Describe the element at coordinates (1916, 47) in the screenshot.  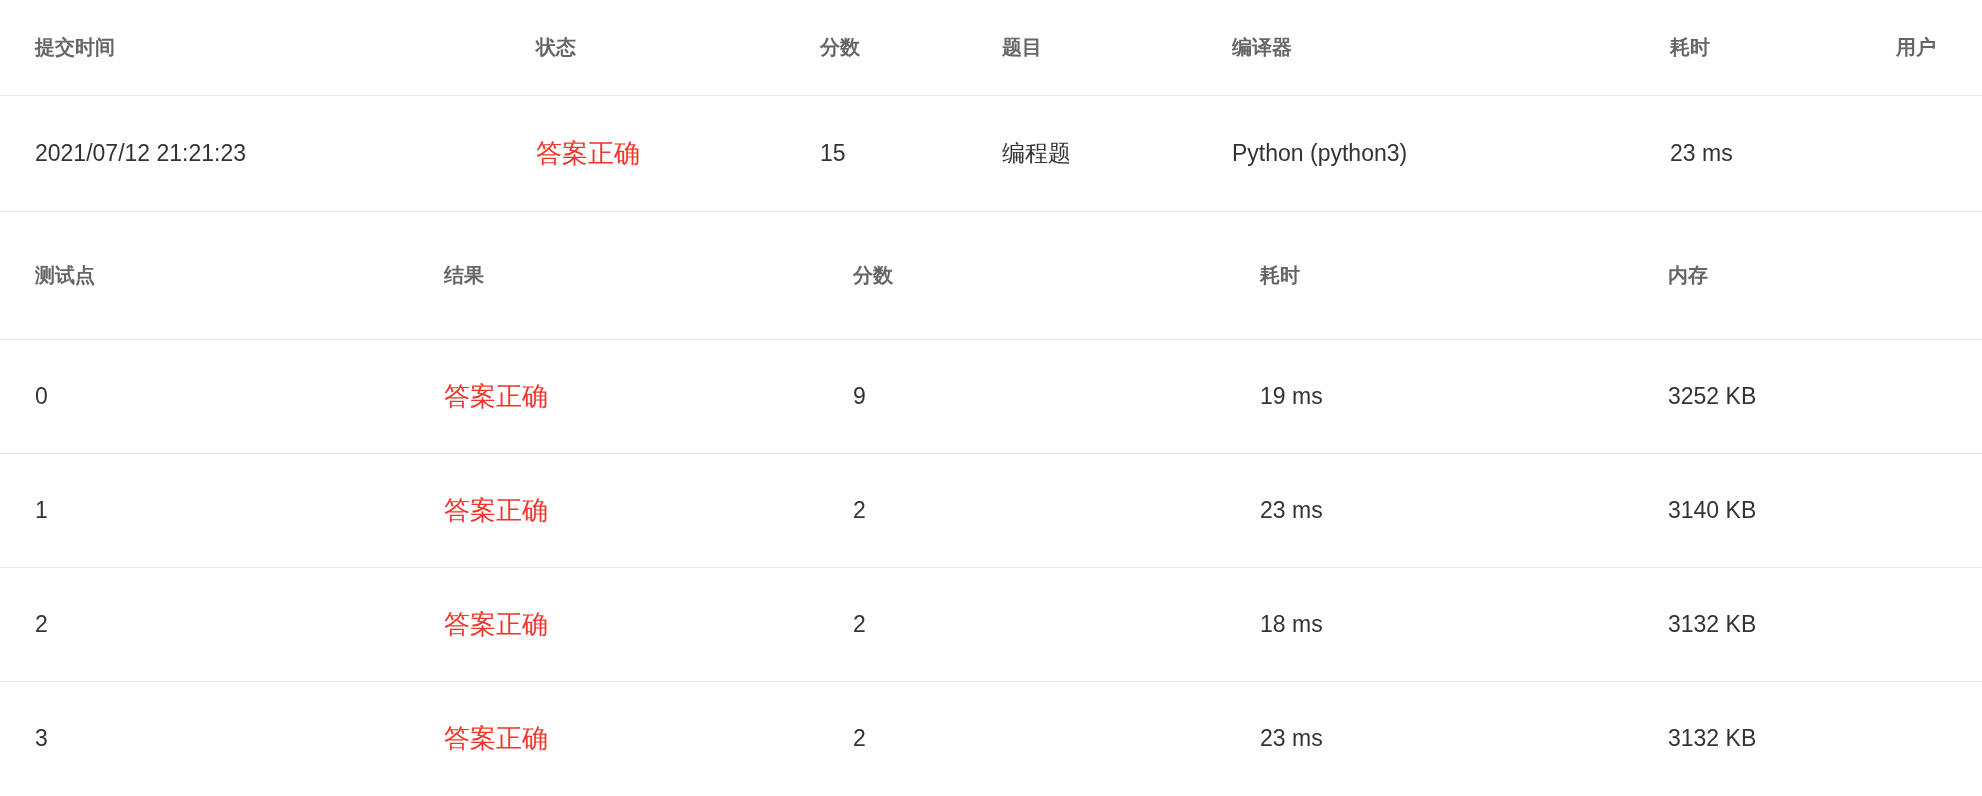
I see `column-header: 用户` at that location.